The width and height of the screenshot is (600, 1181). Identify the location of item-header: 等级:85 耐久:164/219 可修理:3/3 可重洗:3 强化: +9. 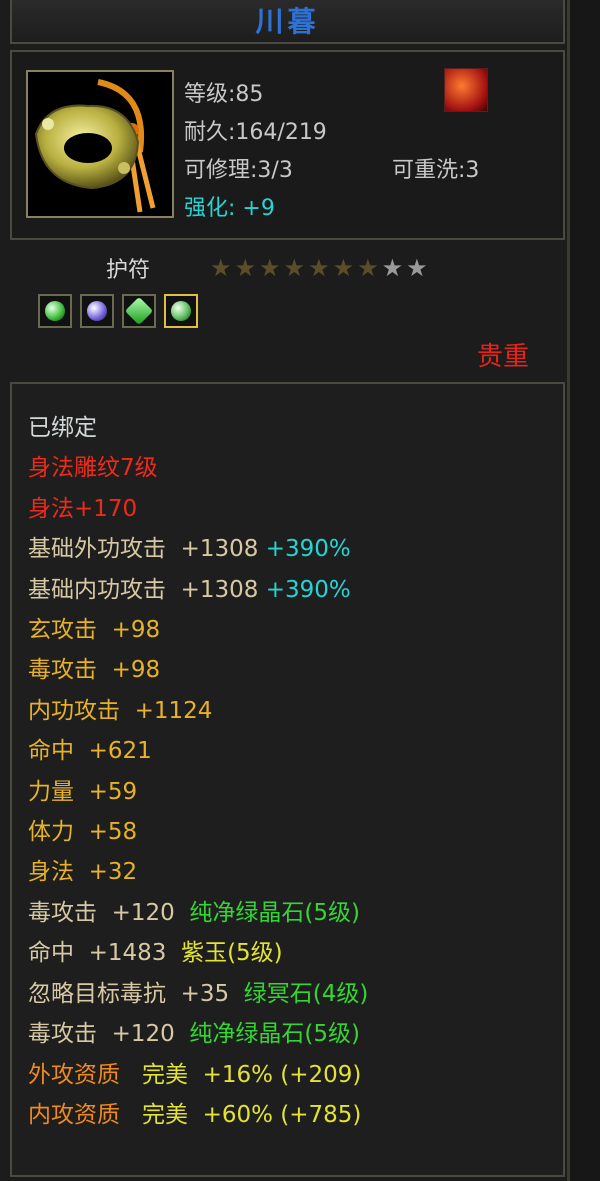
(287, 145).